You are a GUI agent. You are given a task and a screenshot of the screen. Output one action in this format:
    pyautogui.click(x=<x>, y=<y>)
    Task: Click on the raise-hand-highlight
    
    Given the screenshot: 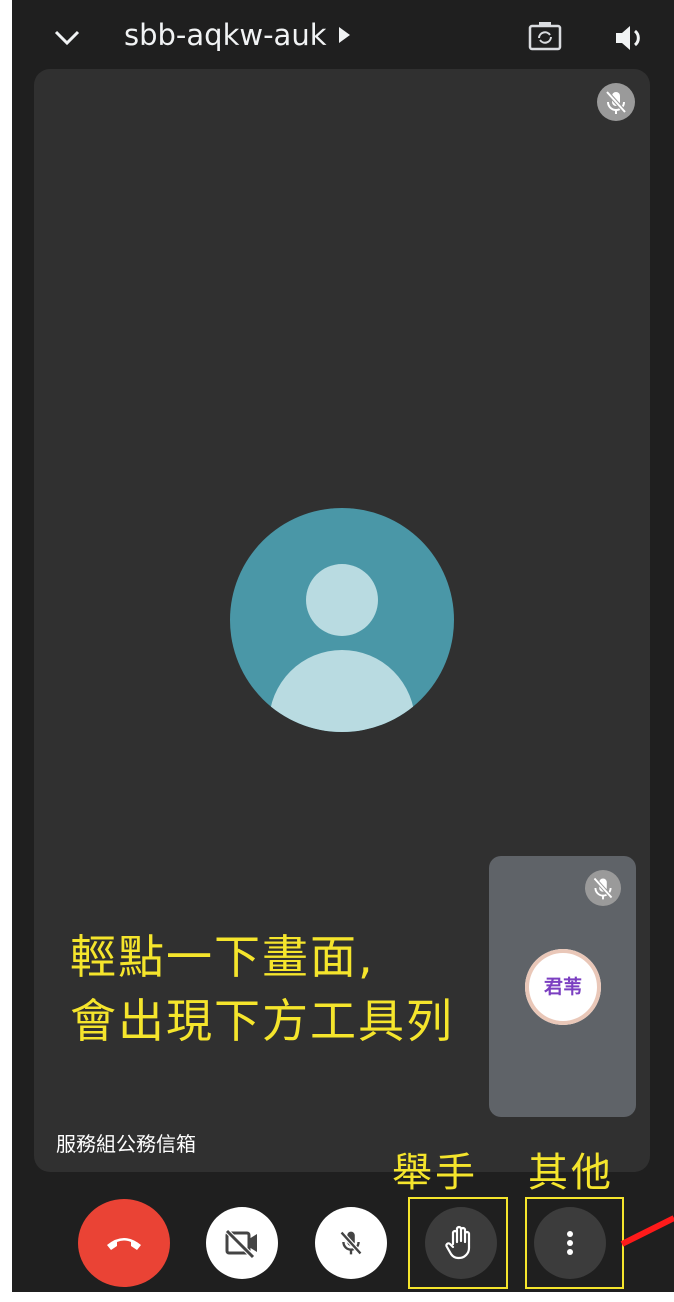 What is the action you would take?
    pyautogui.click(x=458, y=1243)
    